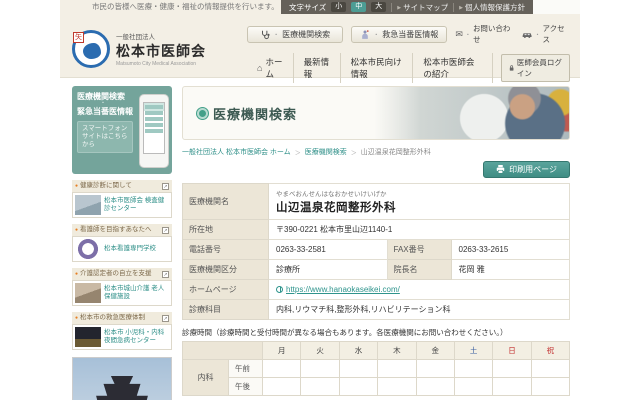 The image size is (640, 400). What do you see at coordinates (462, 113) in the screenshot?
I see `doctor-photo` at bounding box center [462, 113].